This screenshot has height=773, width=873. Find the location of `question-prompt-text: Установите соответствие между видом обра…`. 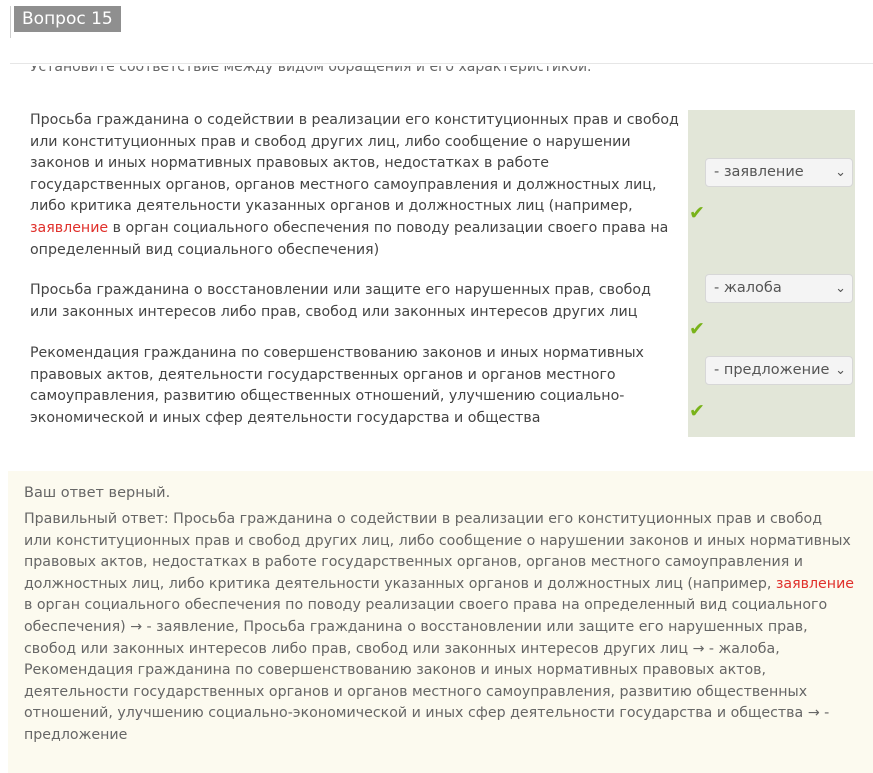

question-prompt-text: Установите соответствие между видом обра… is located at coordinates (311, 70).